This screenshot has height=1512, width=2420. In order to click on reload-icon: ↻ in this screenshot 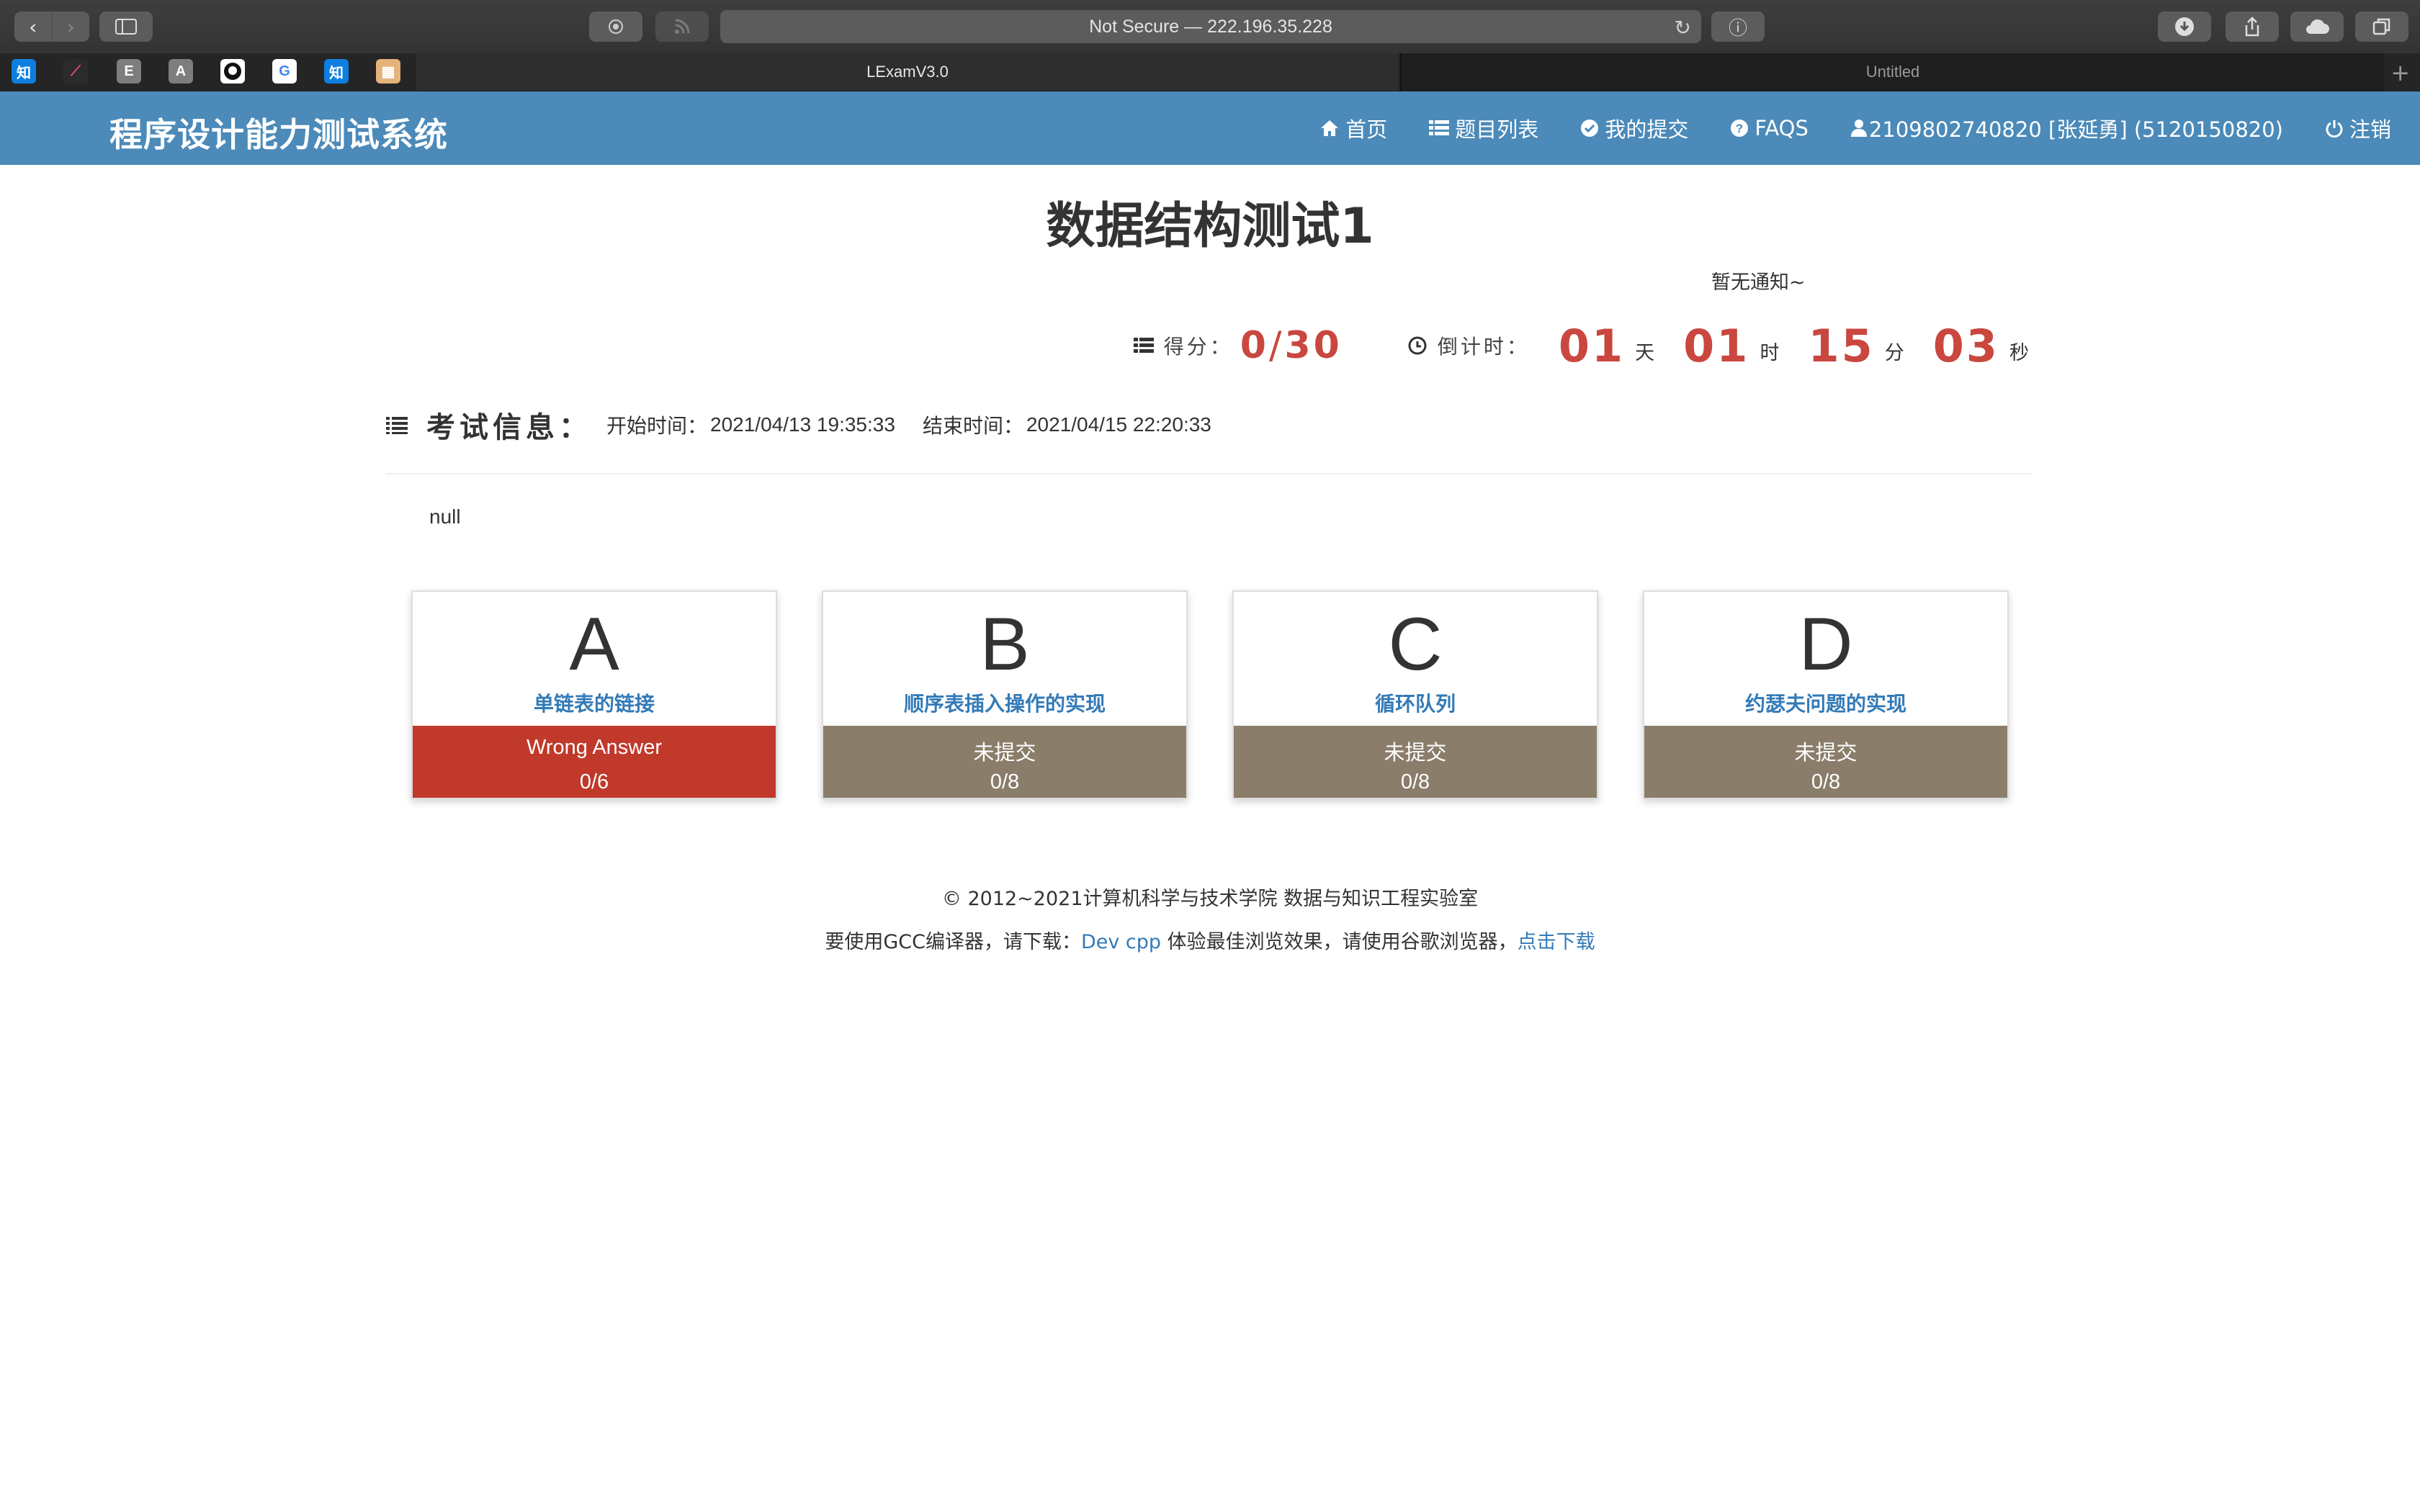, I will do `click(1683, 28)`.